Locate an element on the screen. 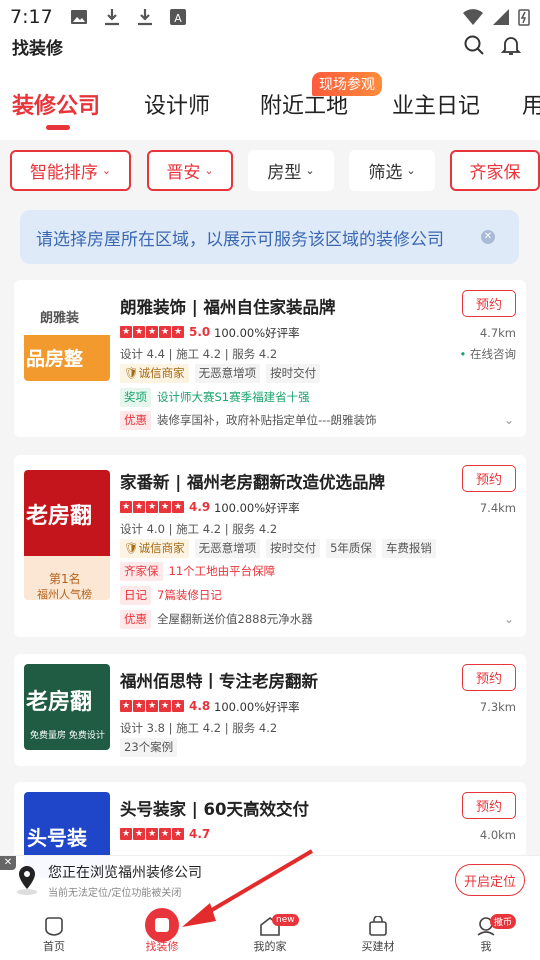 This screenshot has width=540, height=960. diary-tag: 日记 is located at coordinates (135, 595).